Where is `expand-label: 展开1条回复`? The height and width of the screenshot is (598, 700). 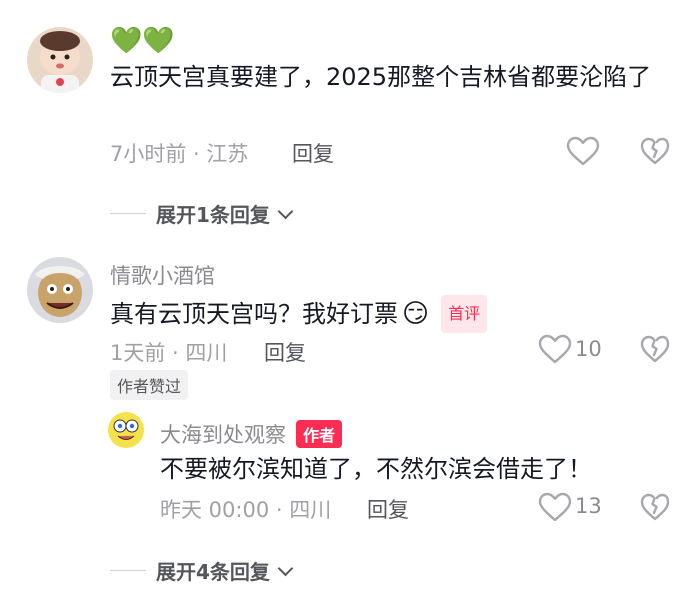
expand-label: 展开1条回复 is located at coordinates (213, 215).